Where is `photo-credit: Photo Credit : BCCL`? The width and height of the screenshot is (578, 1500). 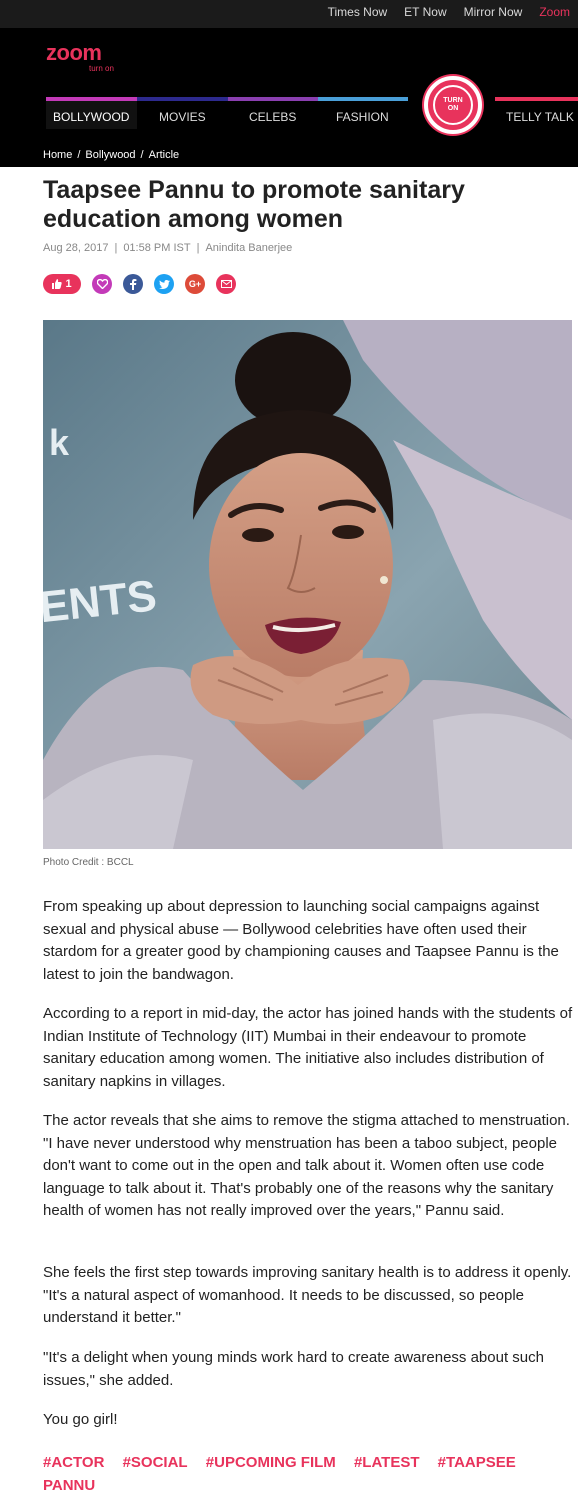
photo-credit: Photo Credit : BCCL is located at coordinates (88, 862).